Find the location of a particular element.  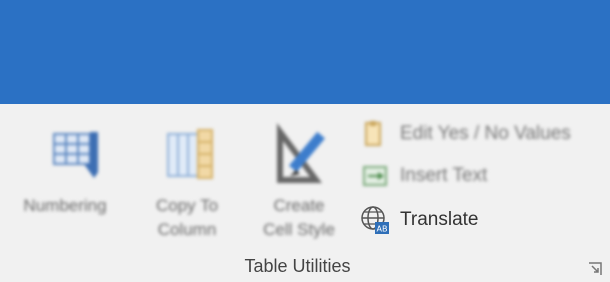

copy-to-column-button: Copy To Column is located at coordinates (187, 189).